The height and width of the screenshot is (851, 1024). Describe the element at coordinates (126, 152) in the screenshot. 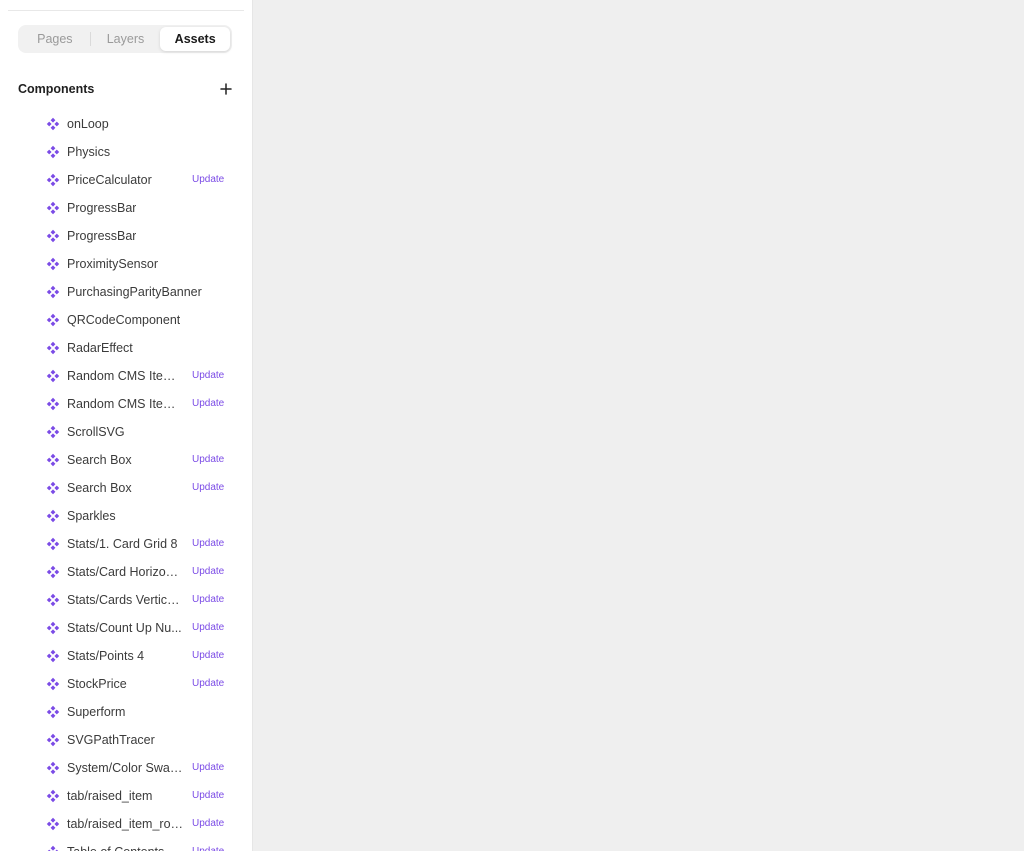

I see `component-item: Physics` at that location.